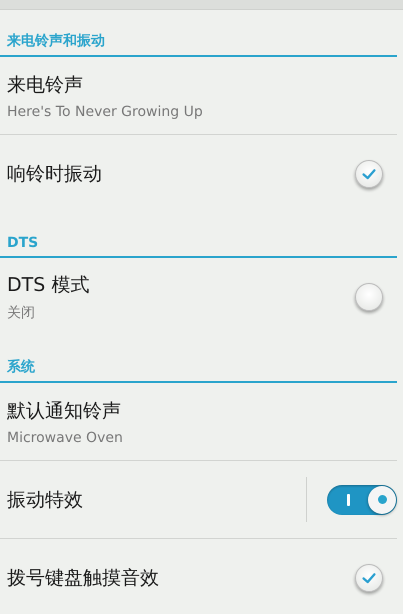 This screenshot has height=614, width=403. What do you see at coordinates (181, 578) in the screenshot?
I see `setting-title: 拨号键盘触摸音效` at bounding box center [181, 578].